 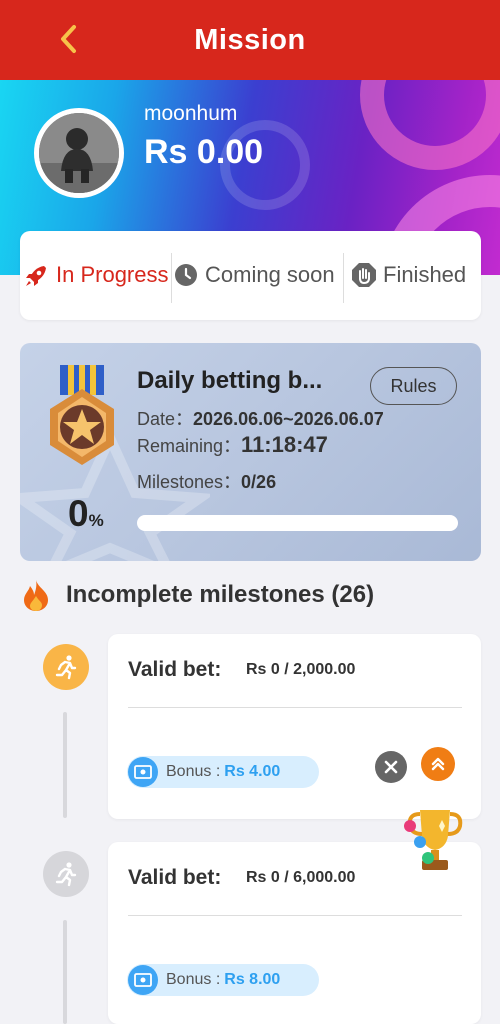 I want to click on incomplete-title: Incomplete milestones (26), so click(x=220, y=594).